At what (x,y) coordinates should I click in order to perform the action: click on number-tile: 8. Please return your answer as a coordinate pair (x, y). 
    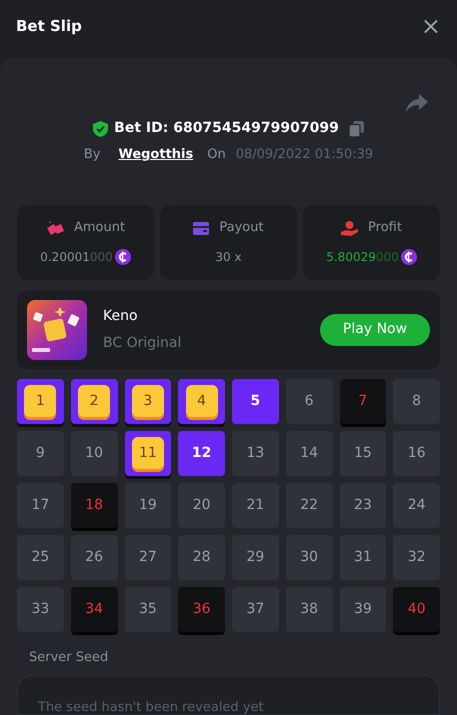
    Looking at the image, I should click on (416, 401).